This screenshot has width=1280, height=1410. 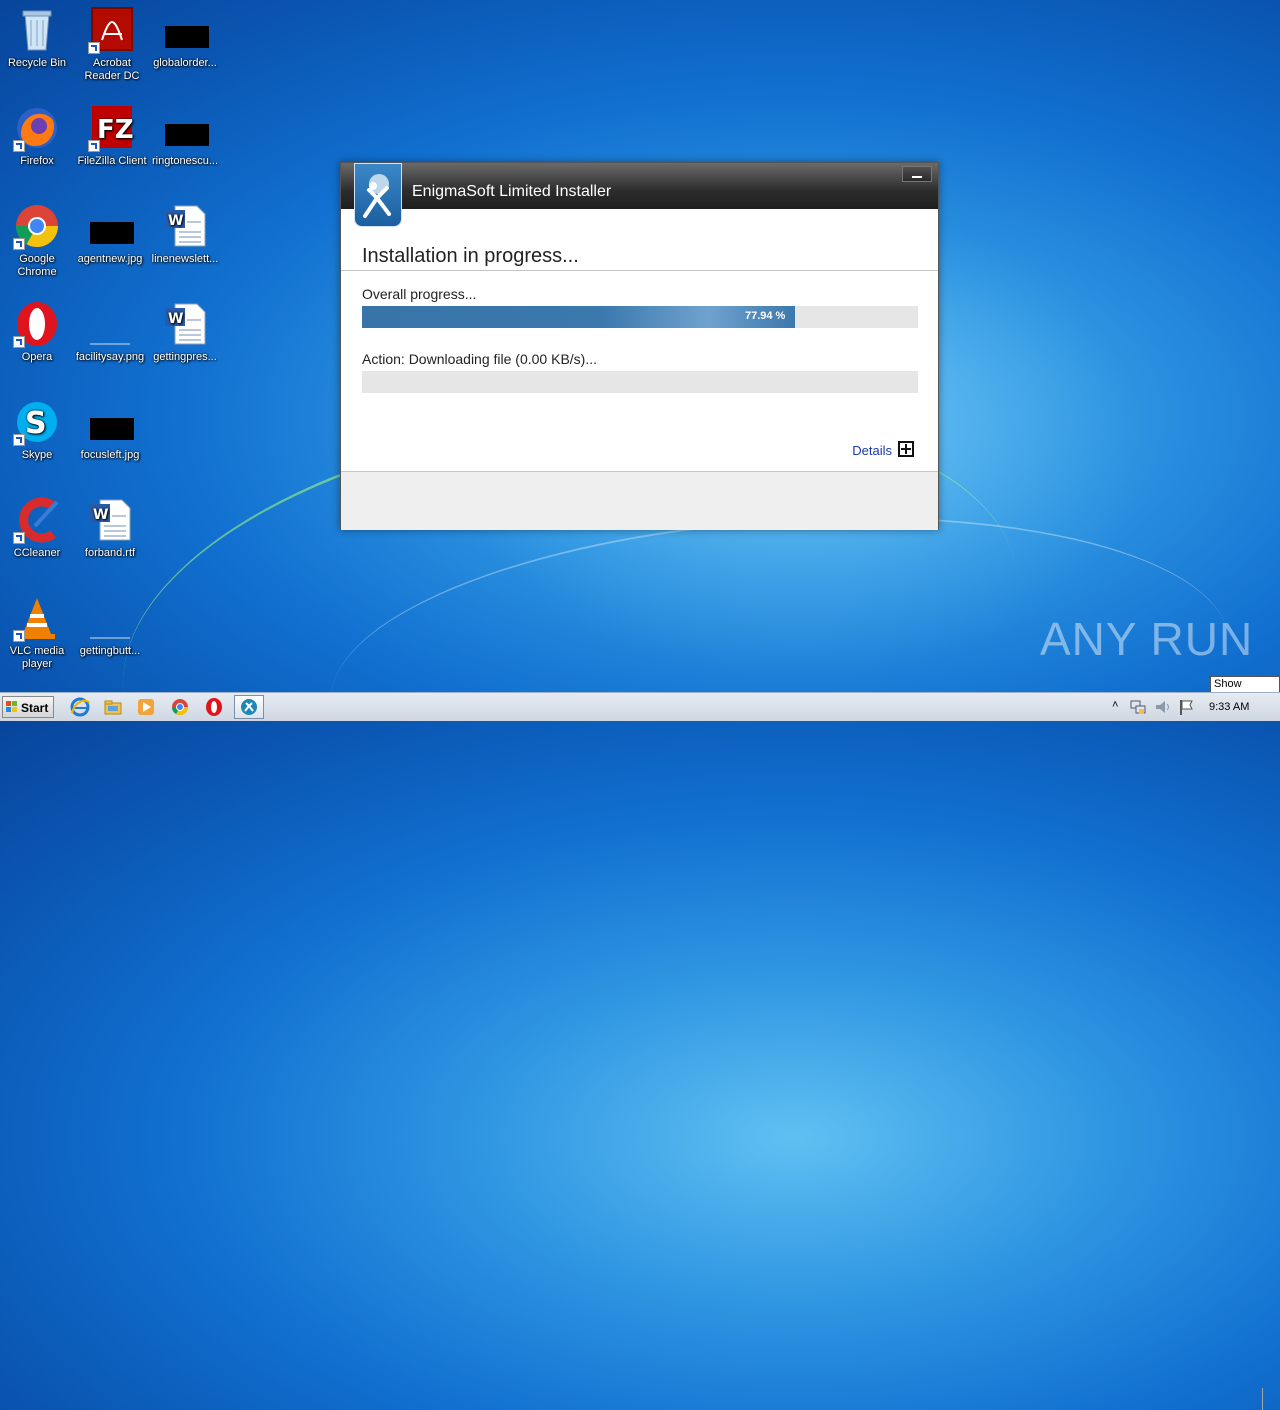 What do you see at coordinates (512, 191) in the screenshot?
I see `installer-title: EnigmaSoft Limited Installer` at bounding box center [512, 191].